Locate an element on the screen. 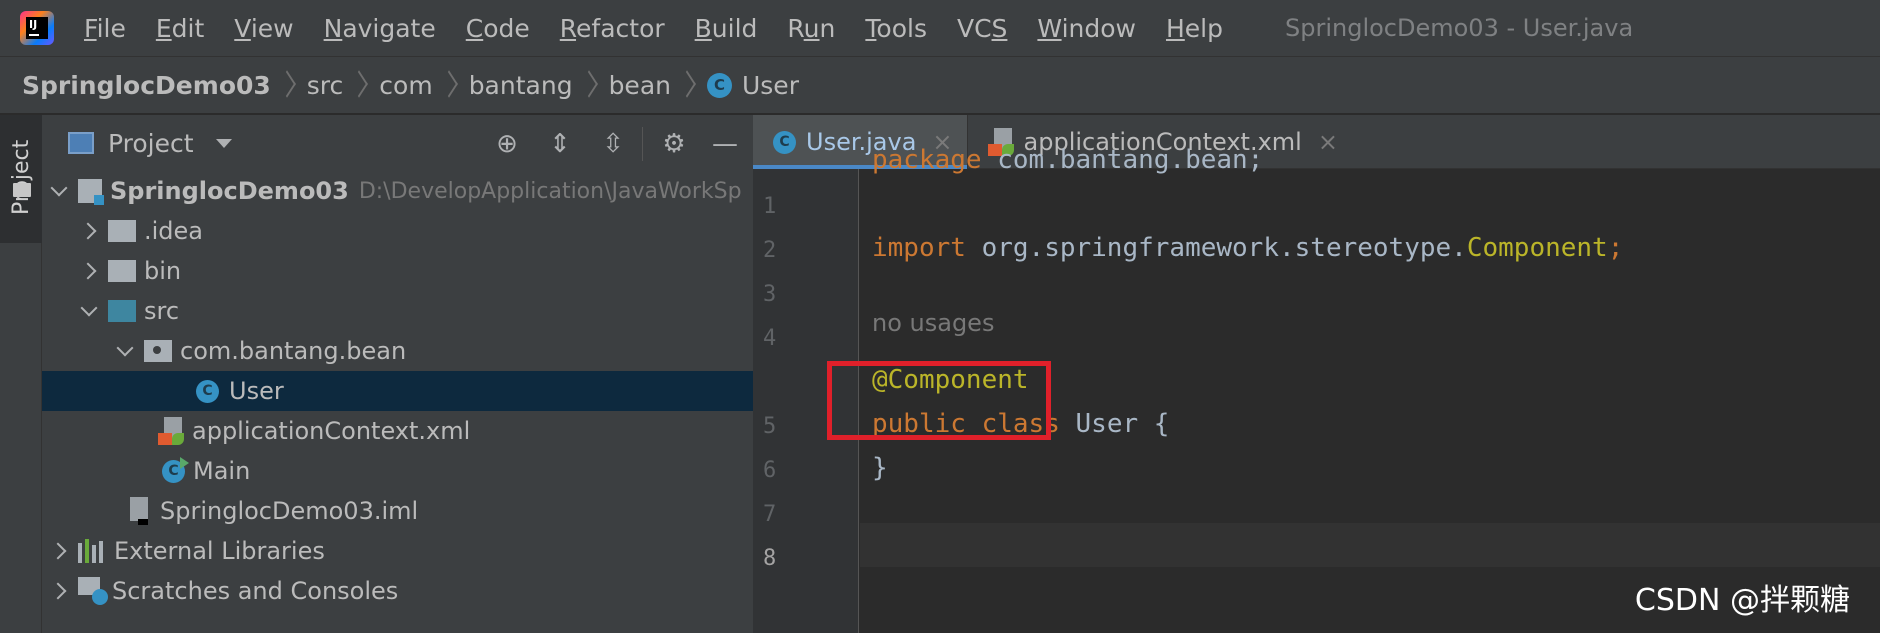 This screenshot has width=1880, height=633. line-number: 6 is located at coordinates (770, 470).